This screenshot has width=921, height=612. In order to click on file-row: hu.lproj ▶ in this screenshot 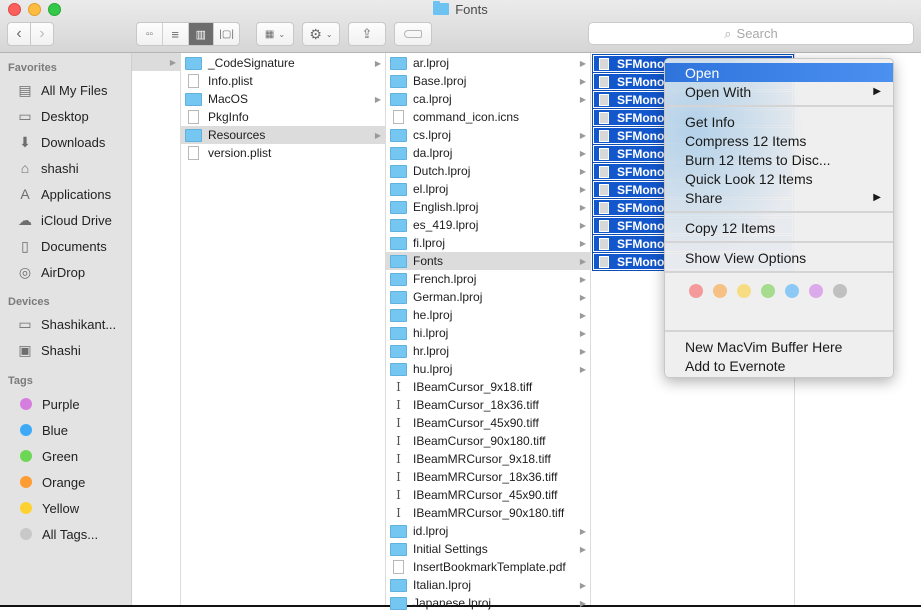, I will do `click(488, 369)`.